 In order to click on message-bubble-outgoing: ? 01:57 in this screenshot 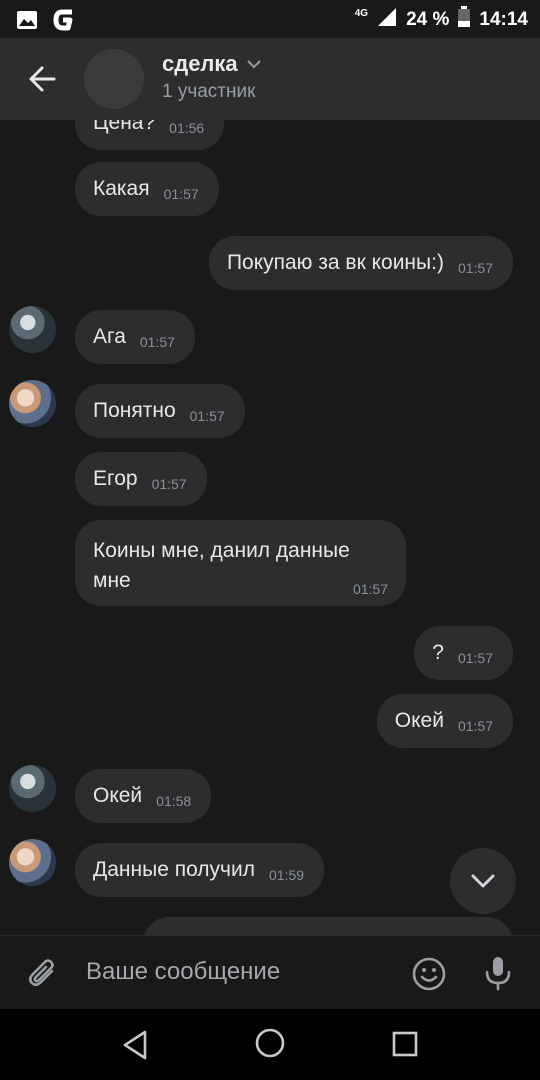, I will do `click(463, 653)`.